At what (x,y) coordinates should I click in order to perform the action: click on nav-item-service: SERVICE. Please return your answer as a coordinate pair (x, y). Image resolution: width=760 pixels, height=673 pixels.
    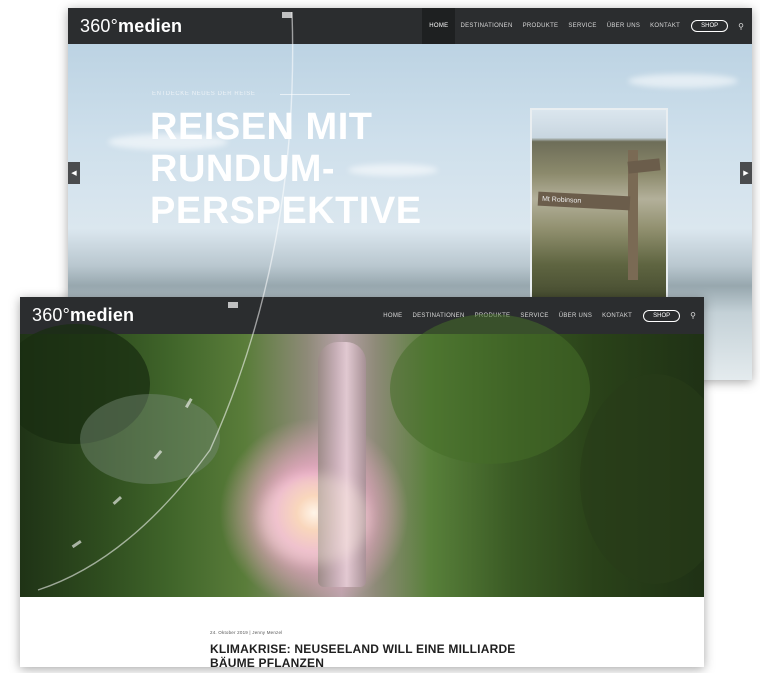
    Looking at the image, I should click on (582, 26).